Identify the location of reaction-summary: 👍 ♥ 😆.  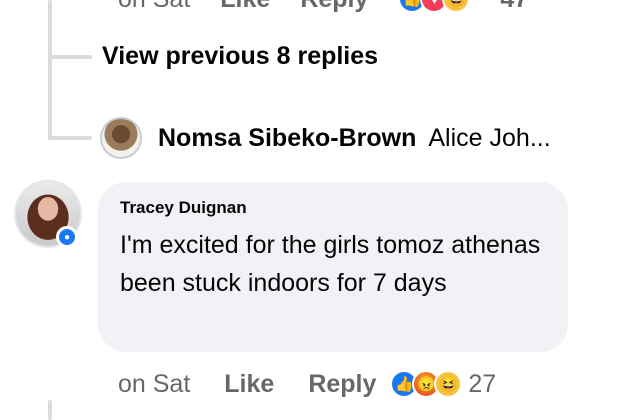
(434, 6).